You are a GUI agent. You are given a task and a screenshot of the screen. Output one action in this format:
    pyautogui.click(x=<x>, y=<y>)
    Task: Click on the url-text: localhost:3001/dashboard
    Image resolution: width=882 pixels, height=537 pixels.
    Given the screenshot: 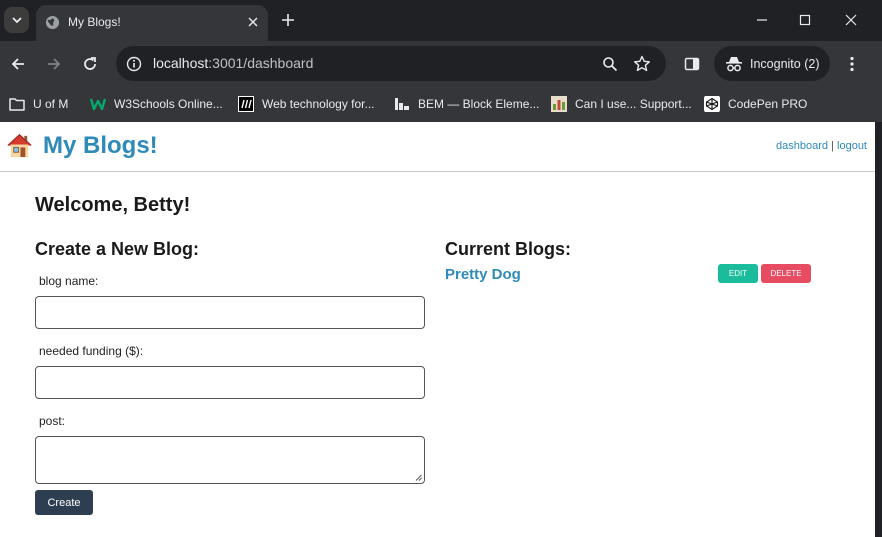 What is the action you would take?
    pyautogui.click(x=233, y=63)
    